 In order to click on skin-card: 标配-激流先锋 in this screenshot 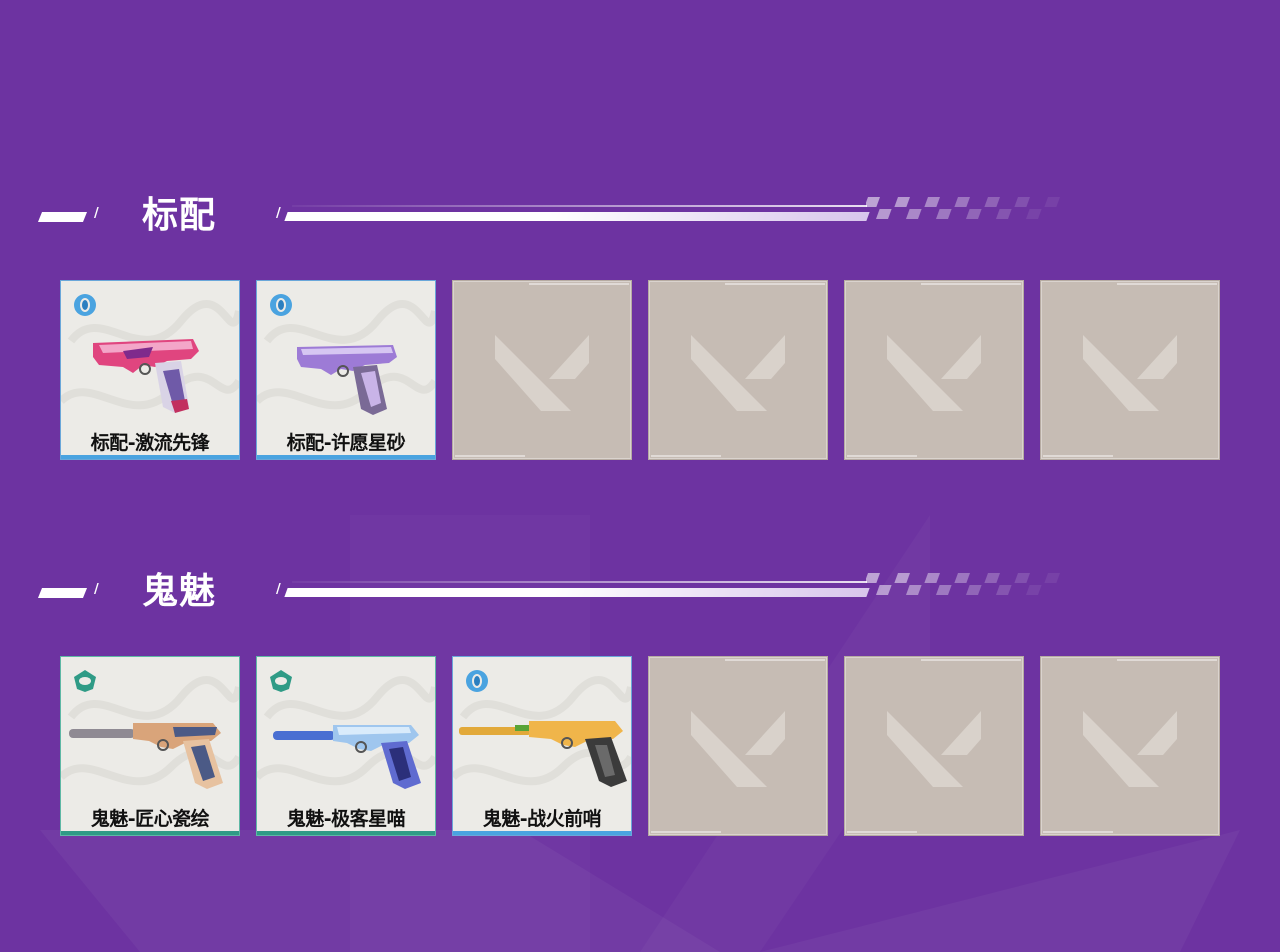, I will do `click(150, 370)`.